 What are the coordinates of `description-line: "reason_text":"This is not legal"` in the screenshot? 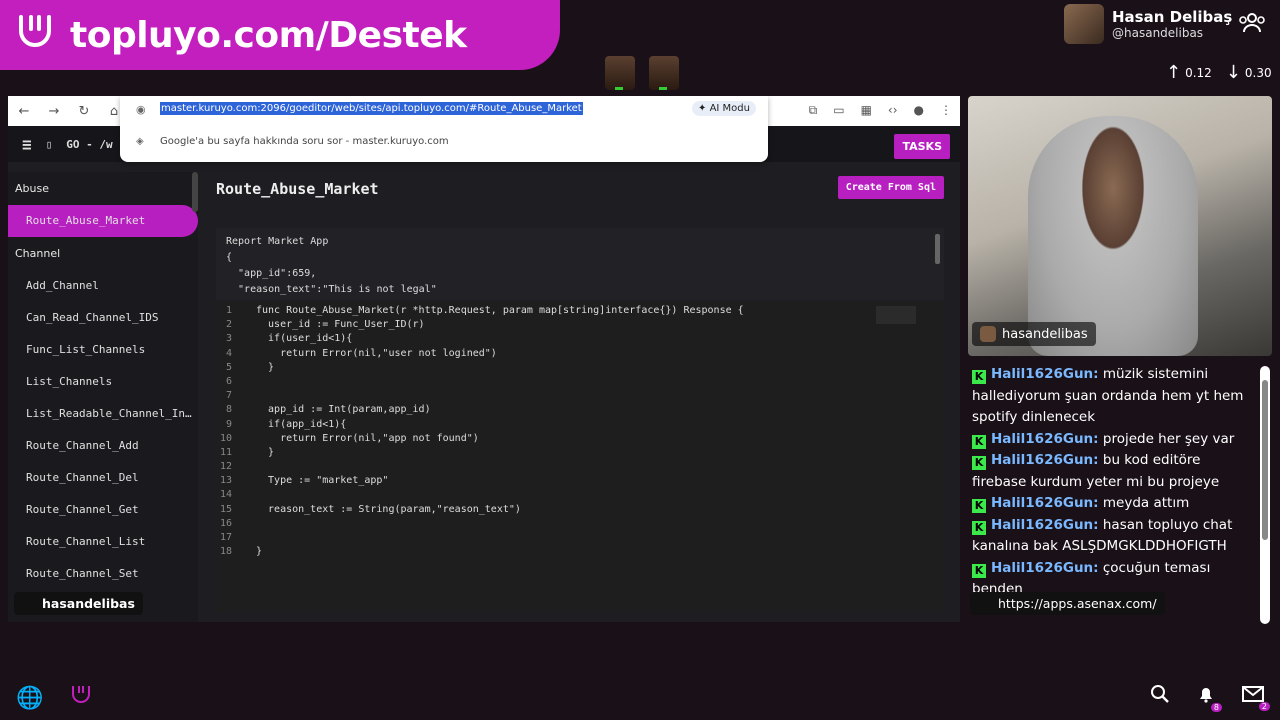 It's located at (331, 289).